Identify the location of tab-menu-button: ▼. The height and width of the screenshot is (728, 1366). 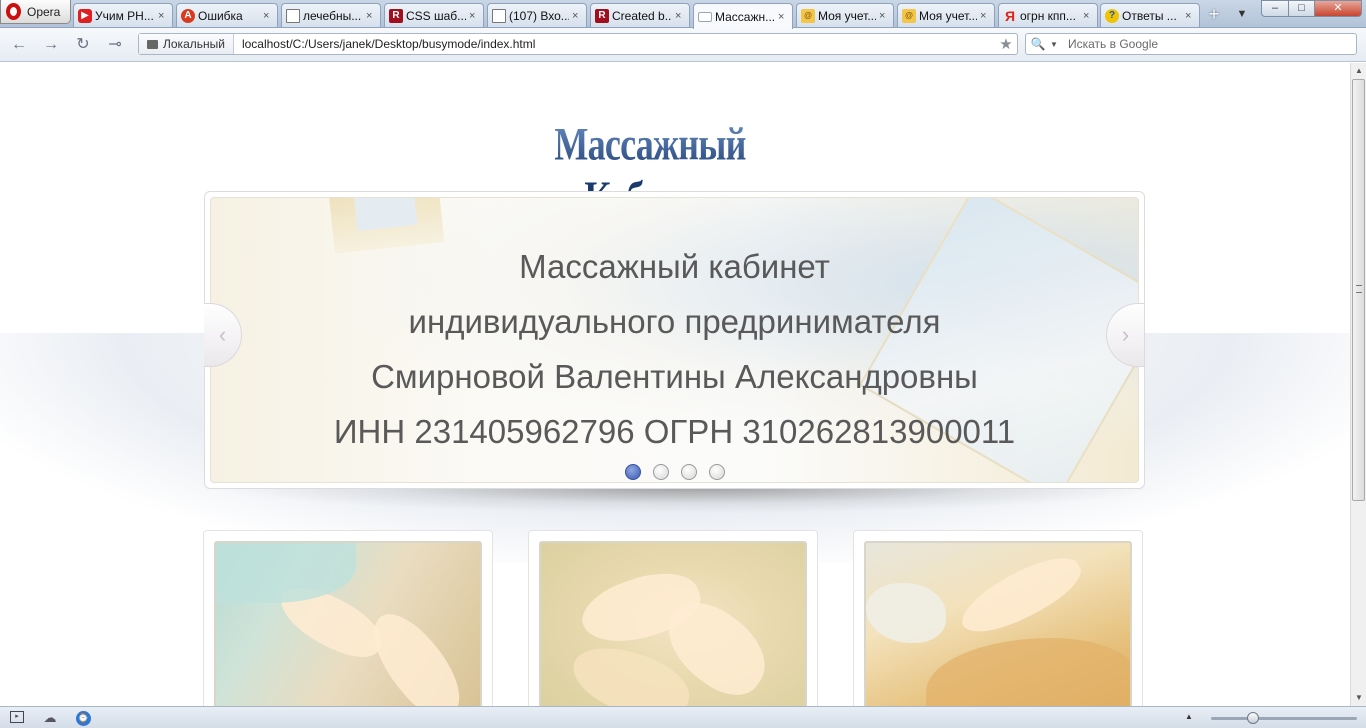
(1242, 14).